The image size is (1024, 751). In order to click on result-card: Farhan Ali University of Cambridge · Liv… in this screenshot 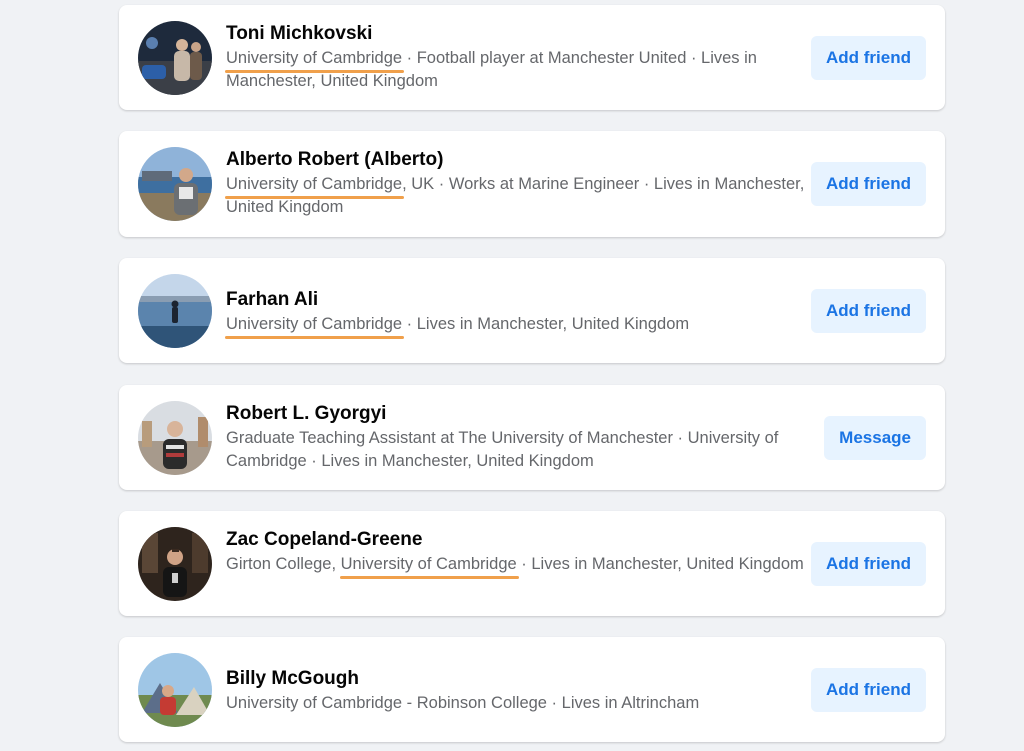, I will do `click(532, 310)`.